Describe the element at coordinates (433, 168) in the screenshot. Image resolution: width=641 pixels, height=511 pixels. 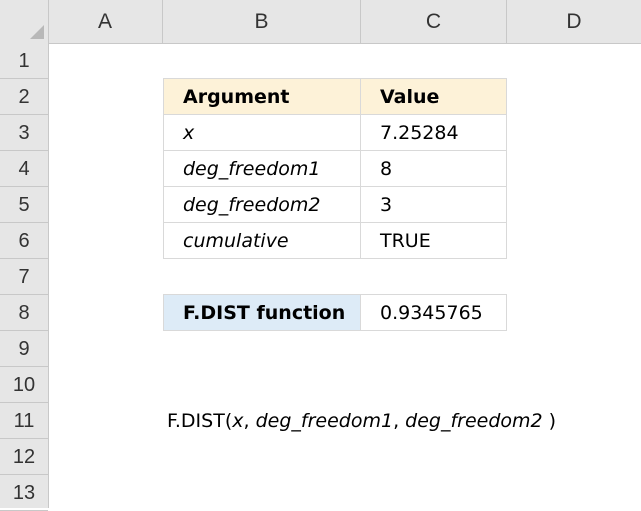
I see `value-cell: 8` at that location.